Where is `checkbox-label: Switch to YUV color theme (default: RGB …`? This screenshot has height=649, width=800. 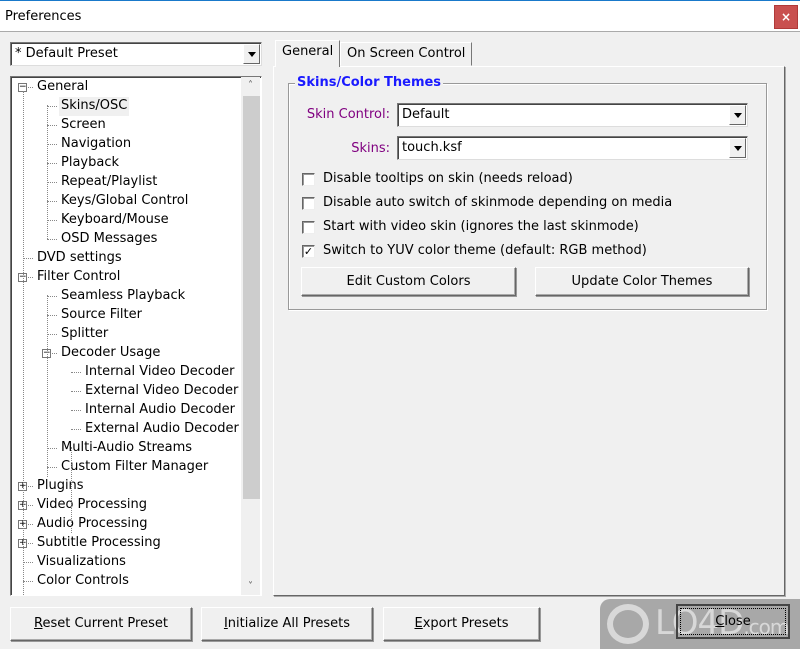
checkbox-label: Switch to YUV color theme (default: RGB … is located at coordinates (485, 250).